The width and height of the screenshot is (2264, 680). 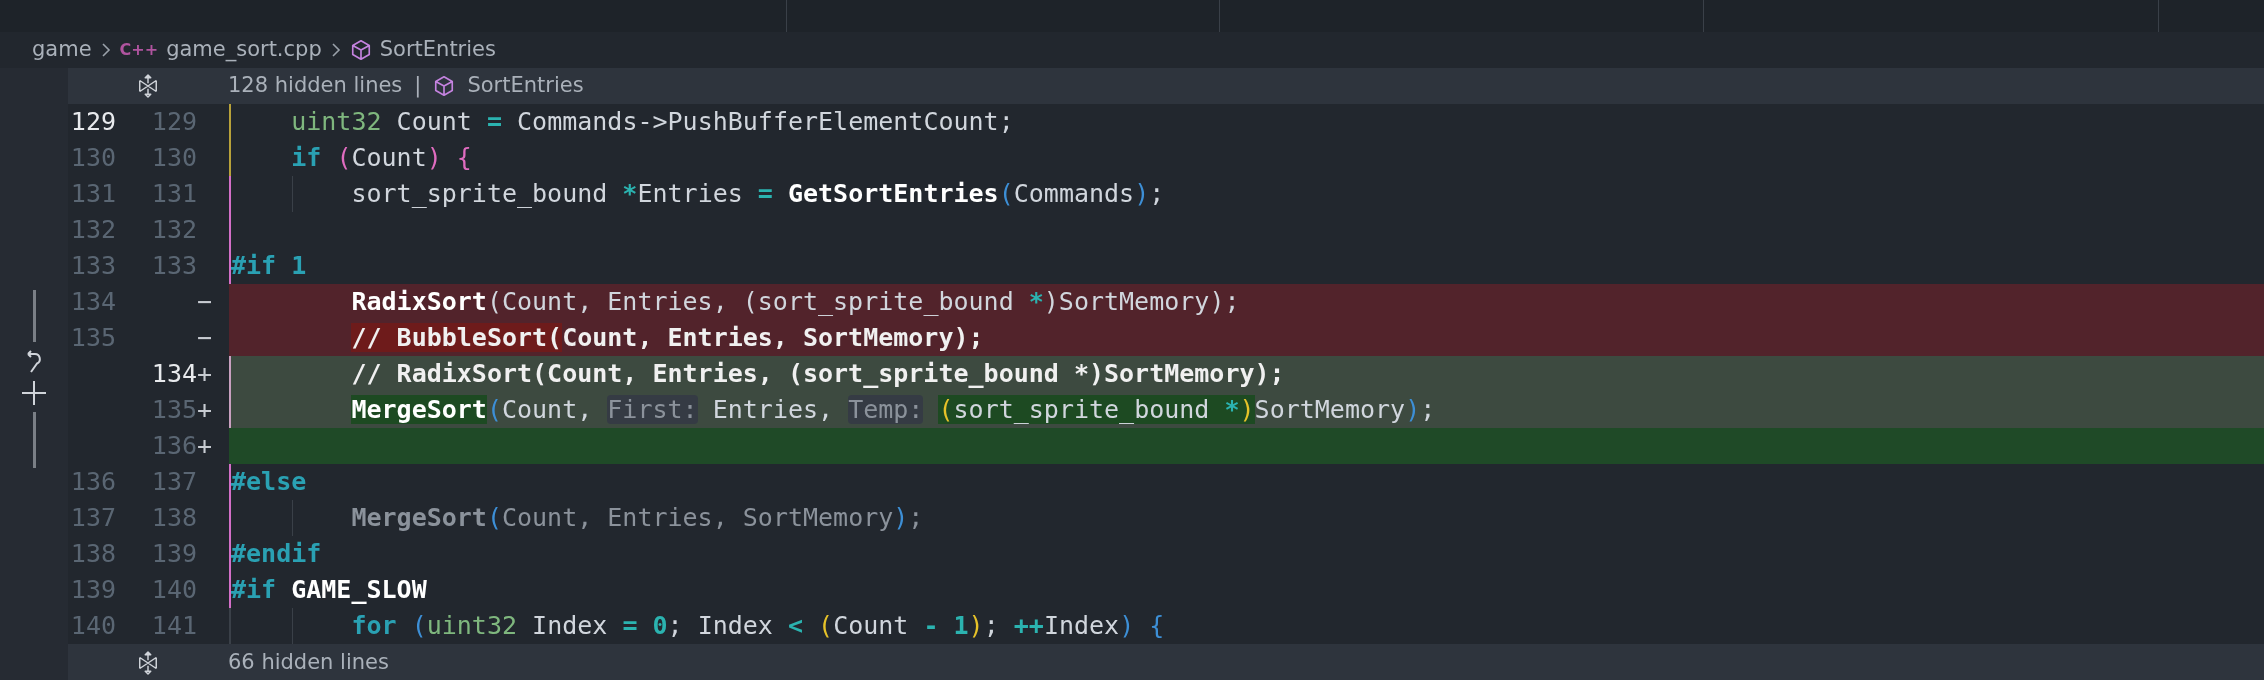 What do you see at coordinates (652, 122) in the screenshot?
I see `code-text: uint32 Count = Commands->PushBufferElementCount;` at bounding box center [652, 122].